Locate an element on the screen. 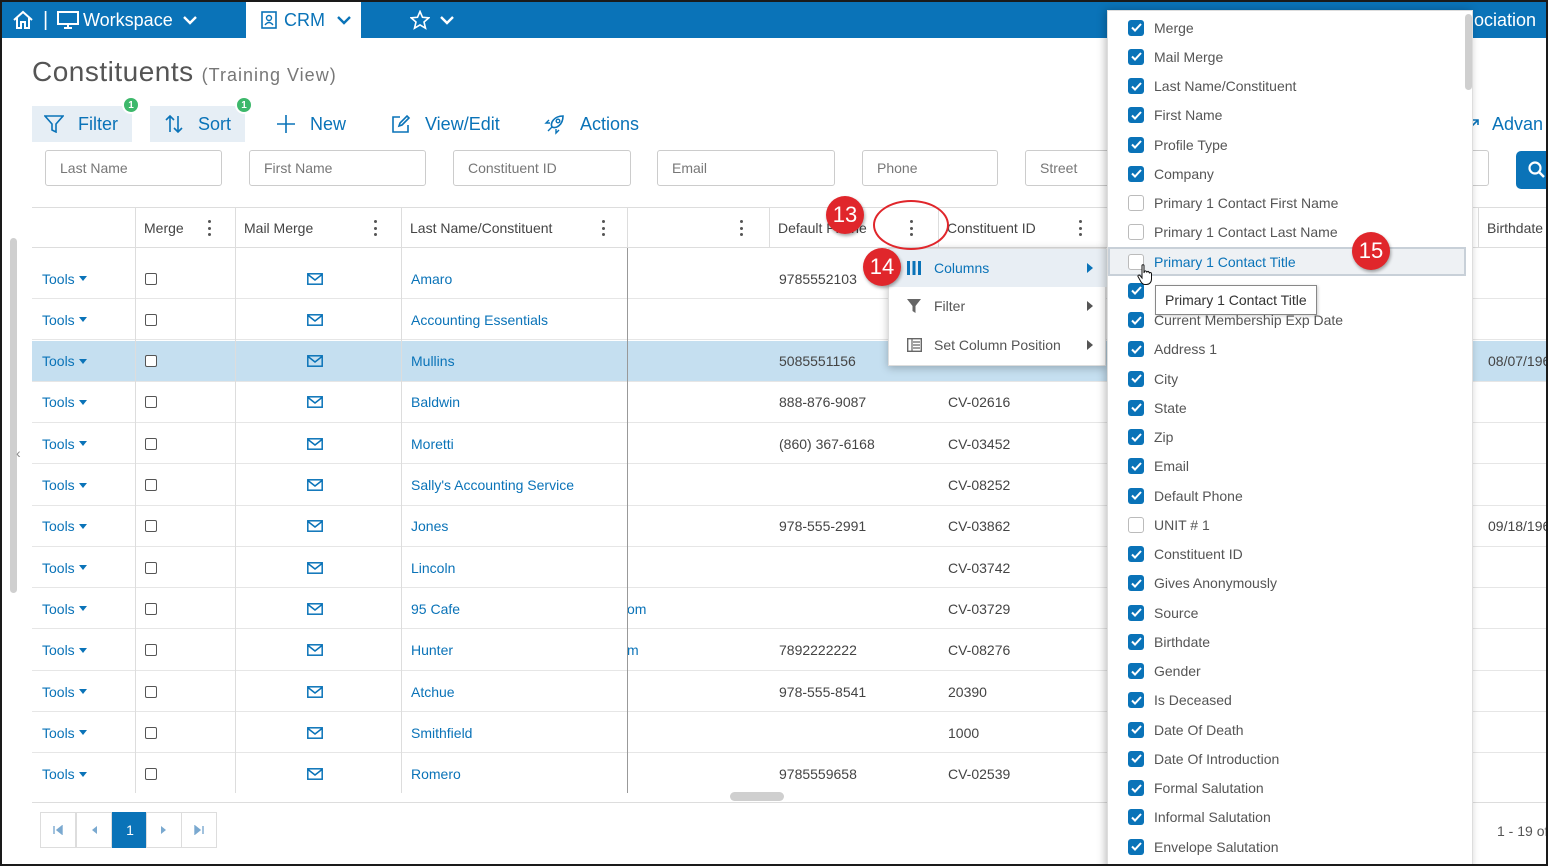  column-option: Primary 1 Contact Title is located at coordinates (1287, 261).